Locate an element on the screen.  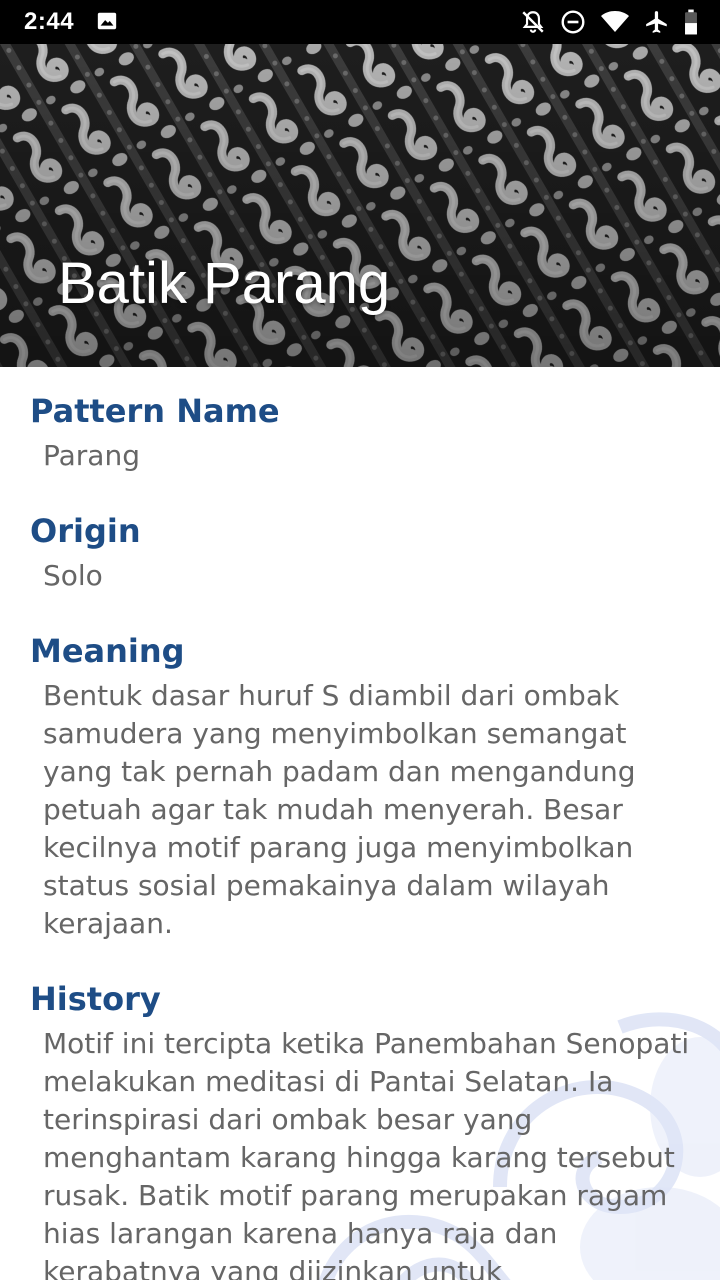
history-label: History is located at coordinates (95, 999).